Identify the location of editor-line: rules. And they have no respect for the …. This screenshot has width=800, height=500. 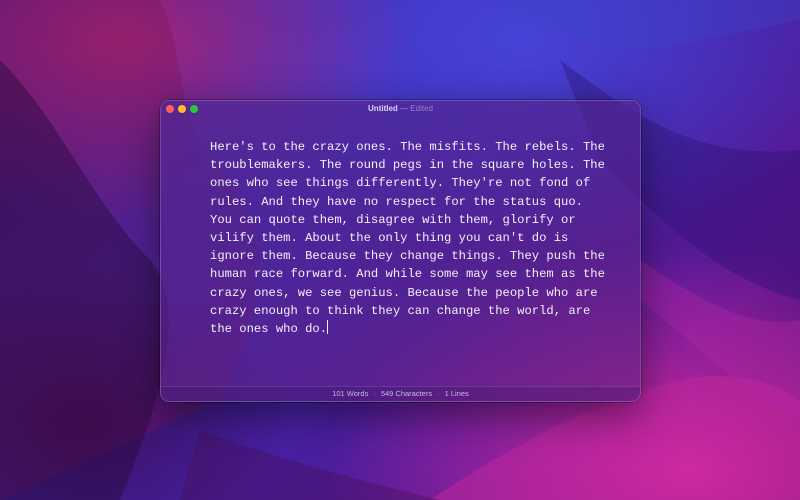
(396, 201).